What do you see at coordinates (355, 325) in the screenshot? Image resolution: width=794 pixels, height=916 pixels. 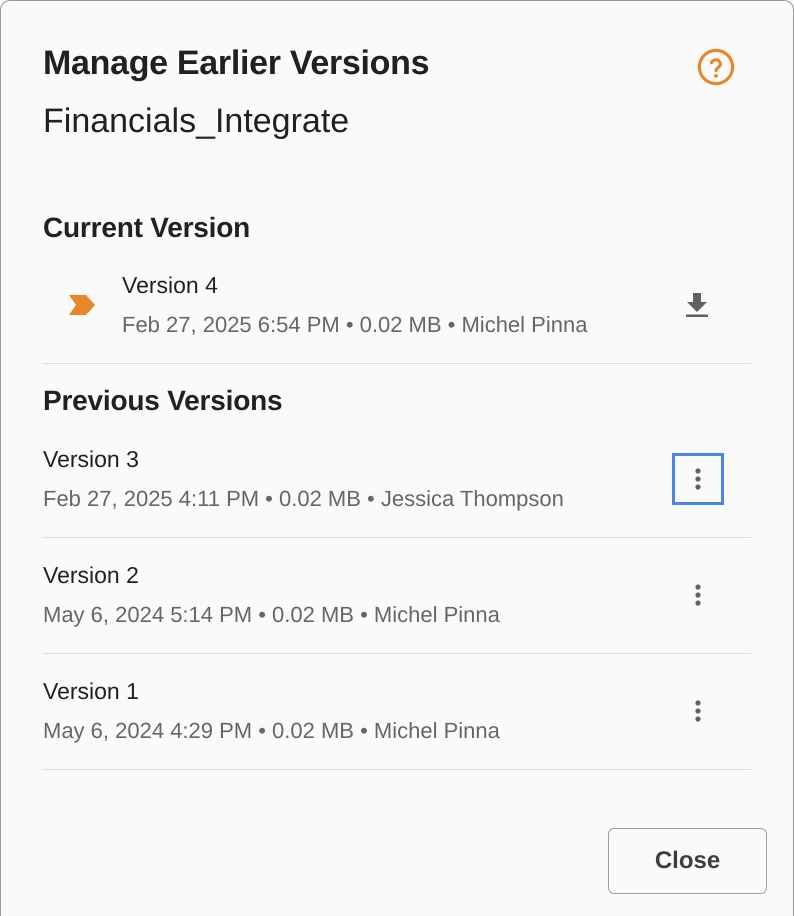 I see `version-details: Feb 27, 2025 6:54 PM • 0.02 MB • Michel Pinna` at bounding box center [355, 325].